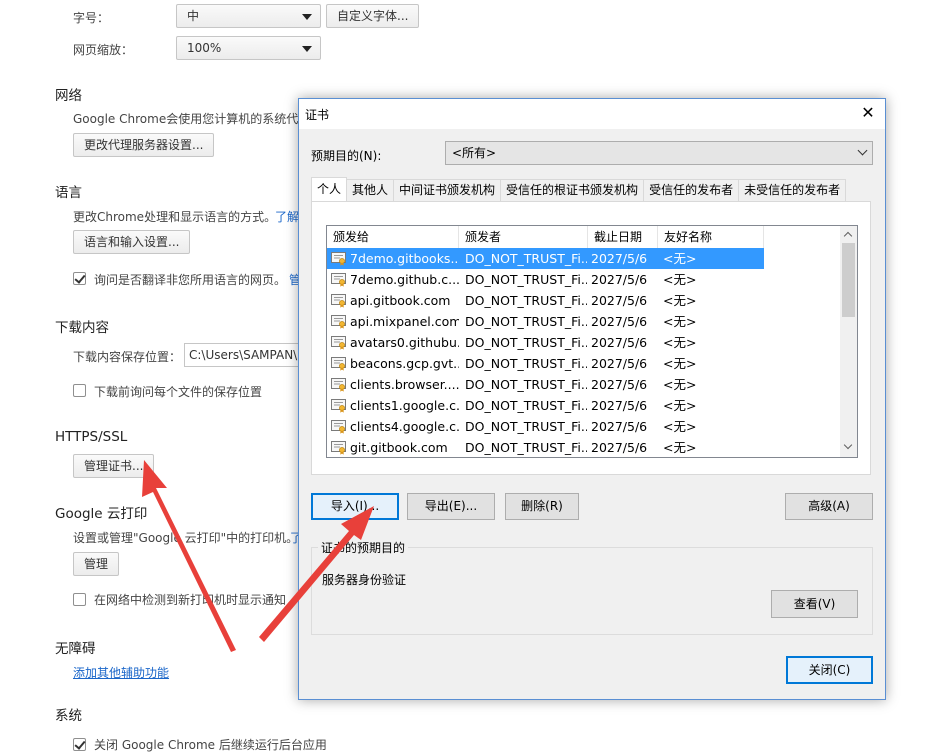  Describe the element at coordinates (711, 237) in the screenshot. I see `column-friendly-name: 友好名称` at that location.